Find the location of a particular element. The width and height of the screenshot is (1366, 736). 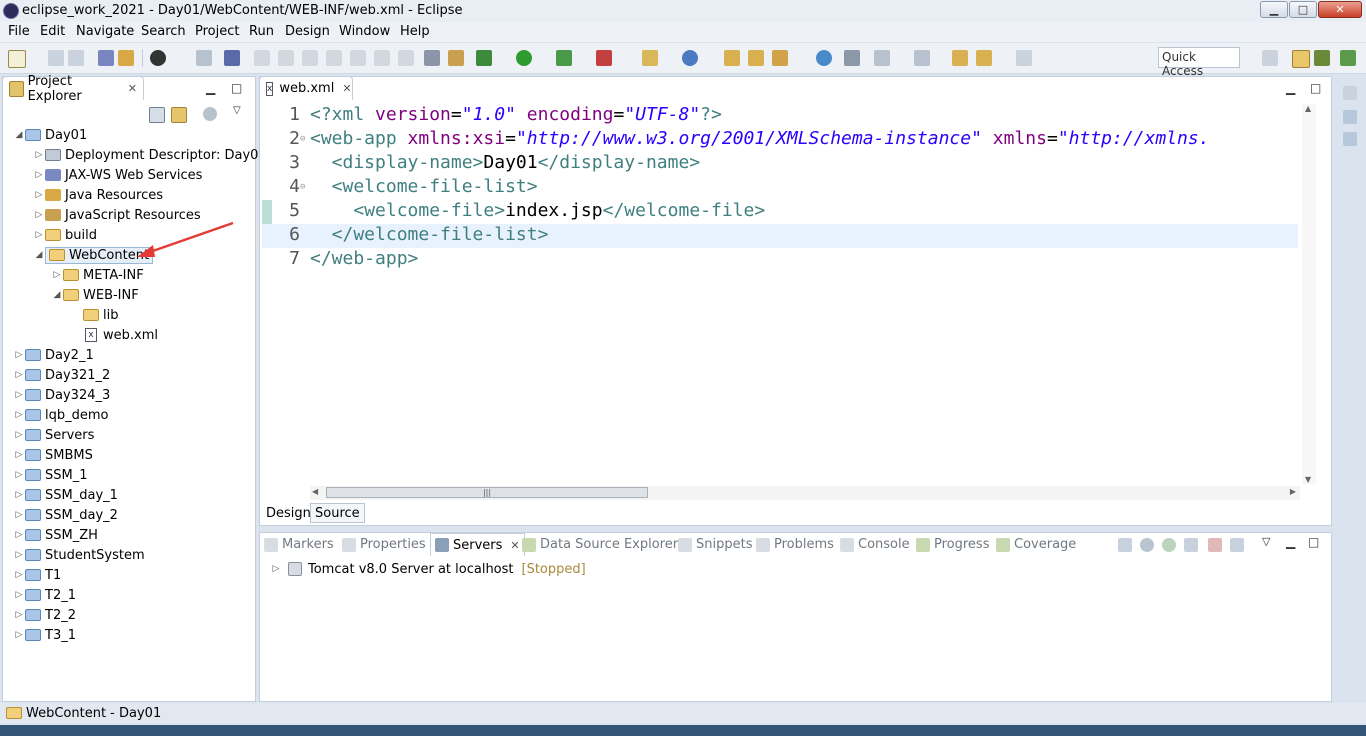

menu-window: Window is located at coordinates (364, 31).